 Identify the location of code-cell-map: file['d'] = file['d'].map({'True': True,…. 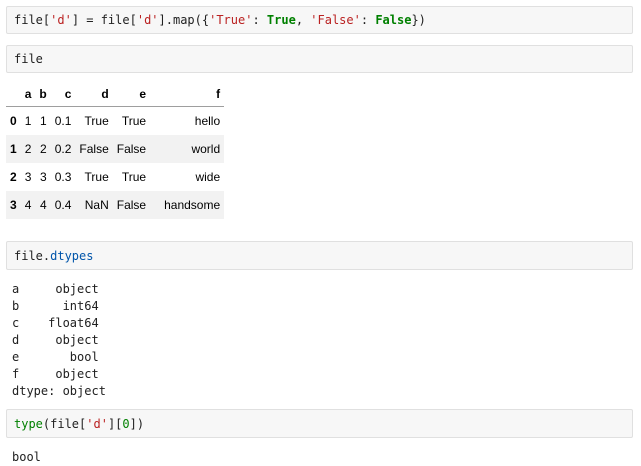
(319, 20).